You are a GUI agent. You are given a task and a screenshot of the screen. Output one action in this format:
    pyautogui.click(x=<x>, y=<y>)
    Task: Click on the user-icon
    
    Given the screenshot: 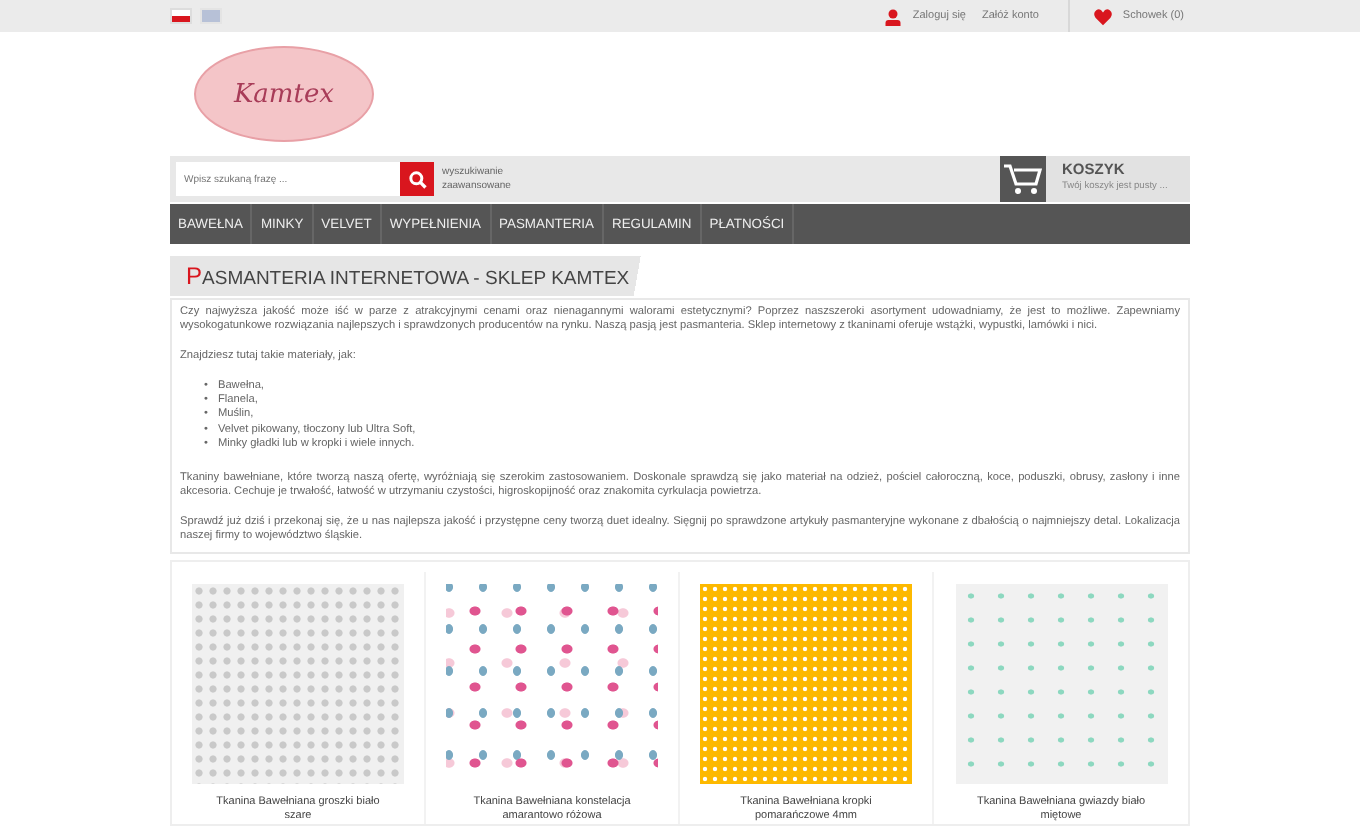 What is the action you would take?
    pyautogui.click(x=893, y=16)
    